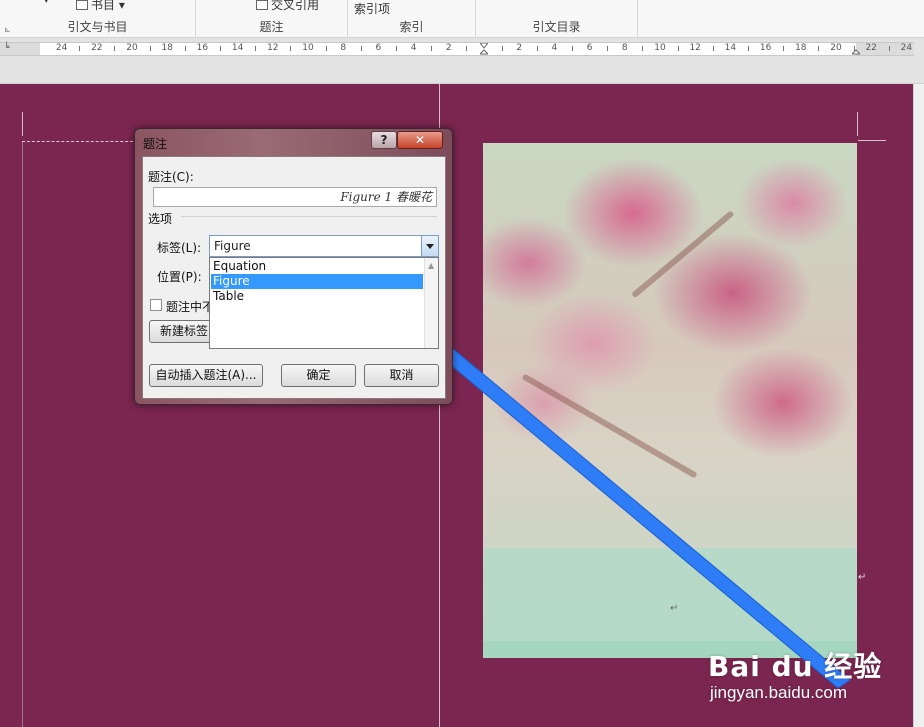 The height and width of the screenshot is (727, 924). What do you see at coordinates (557, 19) in the screenshot?
I see `ribbon-group-table-of-authorities: 引文目录` at bounding box center [557, 19].